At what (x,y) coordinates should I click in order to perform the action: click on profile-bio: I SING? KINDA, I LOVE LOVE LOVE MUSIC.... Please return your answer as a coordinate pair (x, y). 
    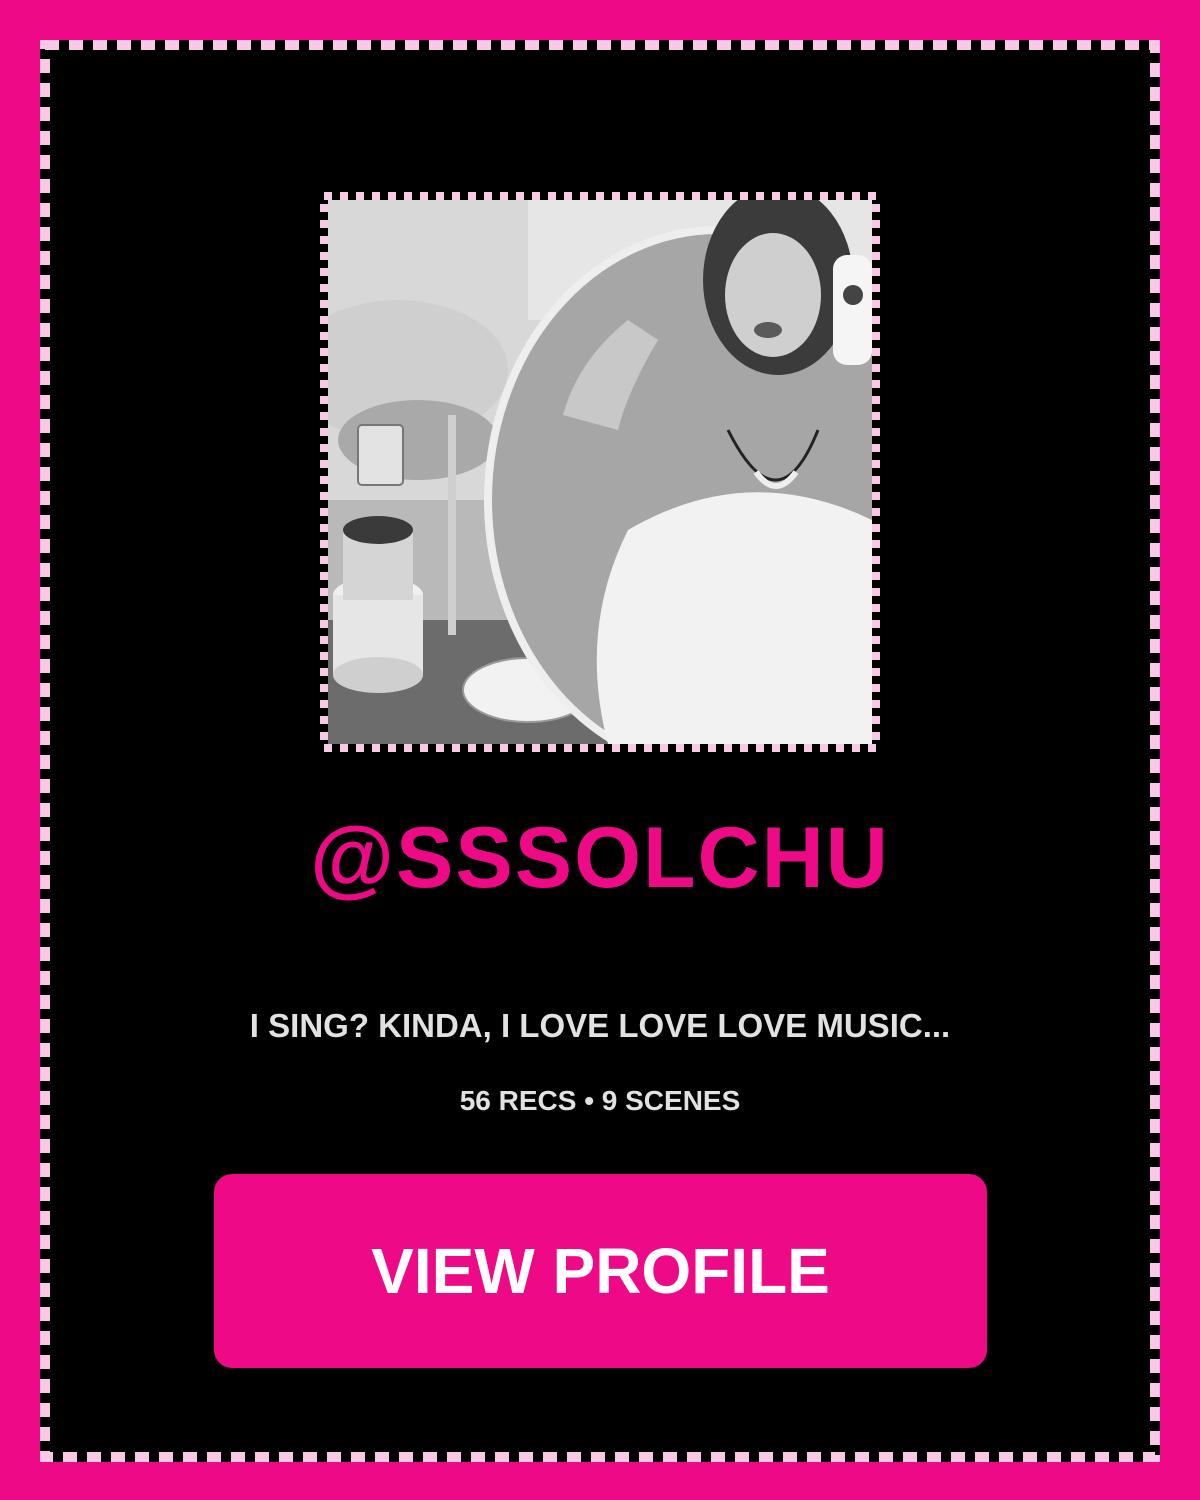
    Looking at the image, I should click on (600, 1025).